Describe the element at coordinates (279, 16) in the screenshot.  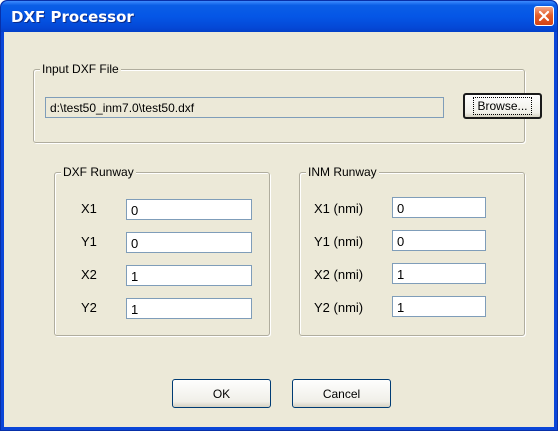
I see `title-bar: DXF Processor` at that location.